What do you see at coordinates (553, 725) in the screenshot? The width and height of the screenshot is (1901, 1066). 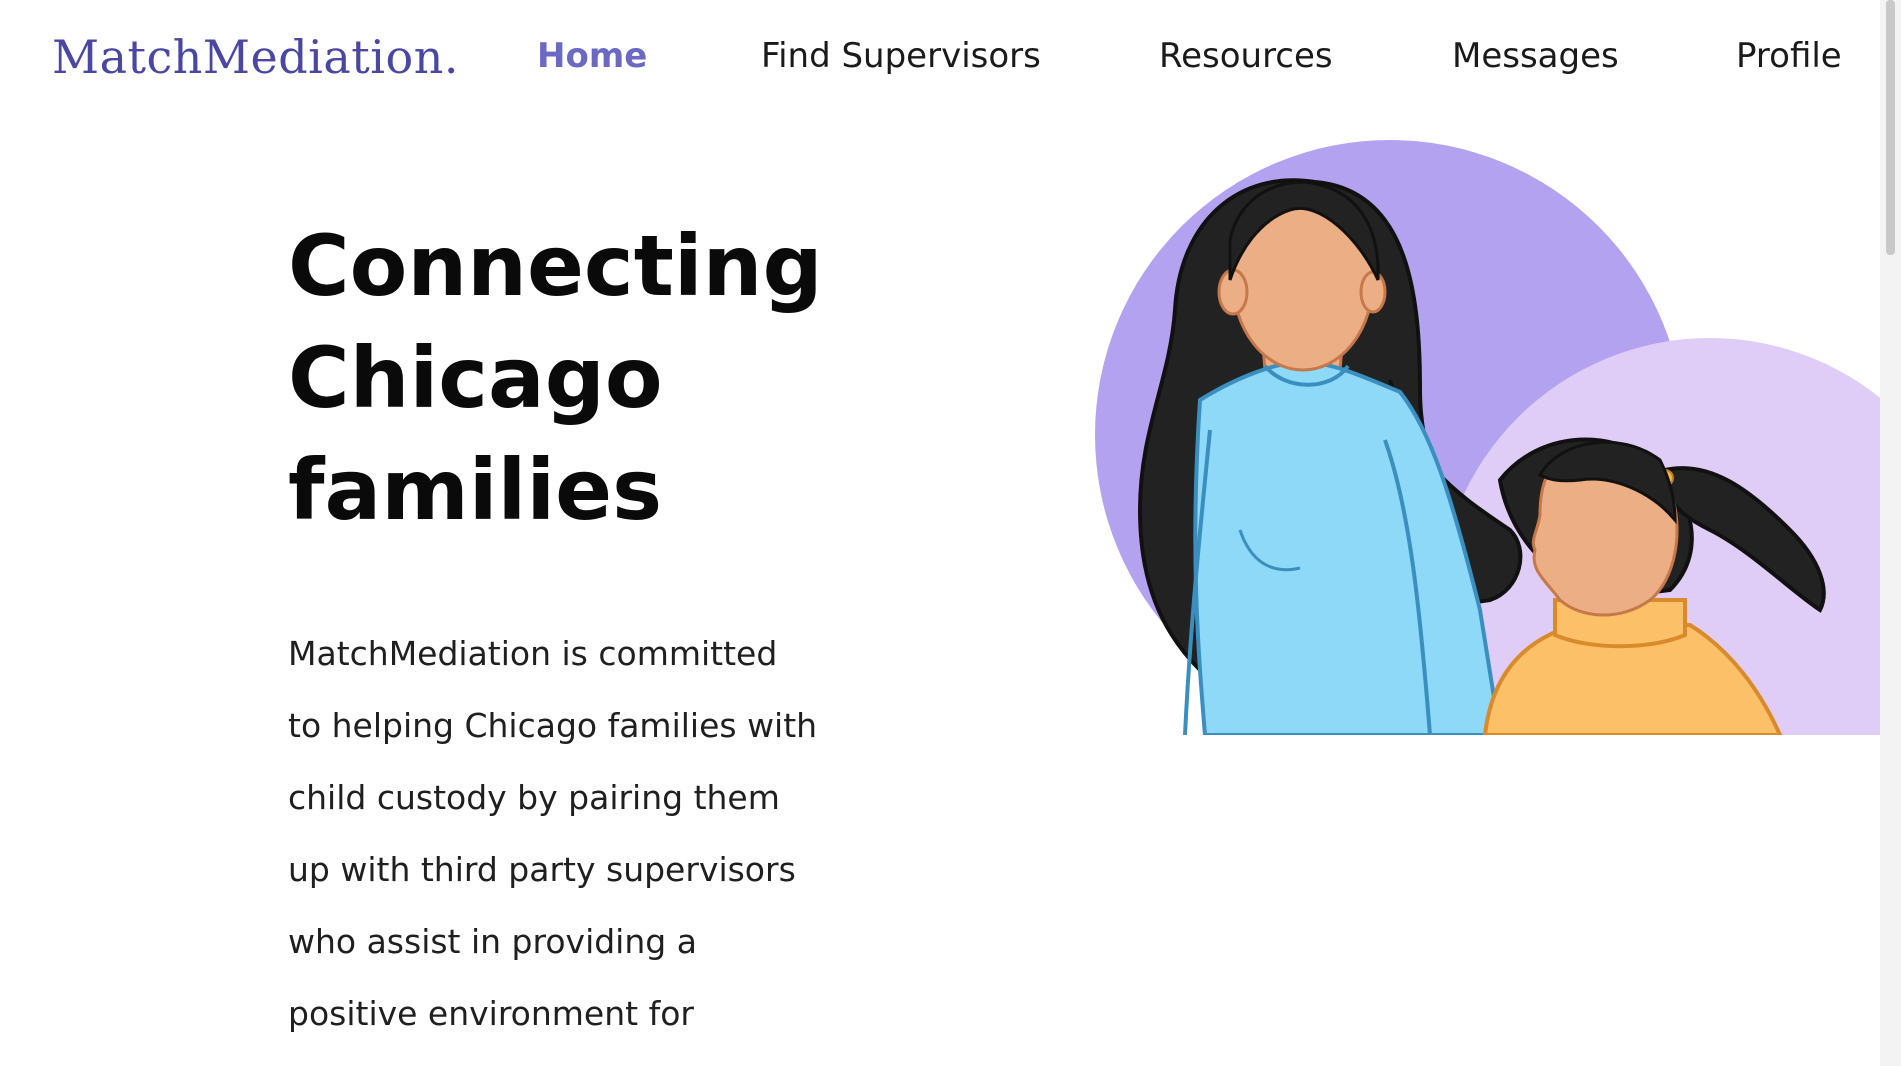 I see `hero-description-line: to helping Chicago families with` at bounding box center [553, 725].